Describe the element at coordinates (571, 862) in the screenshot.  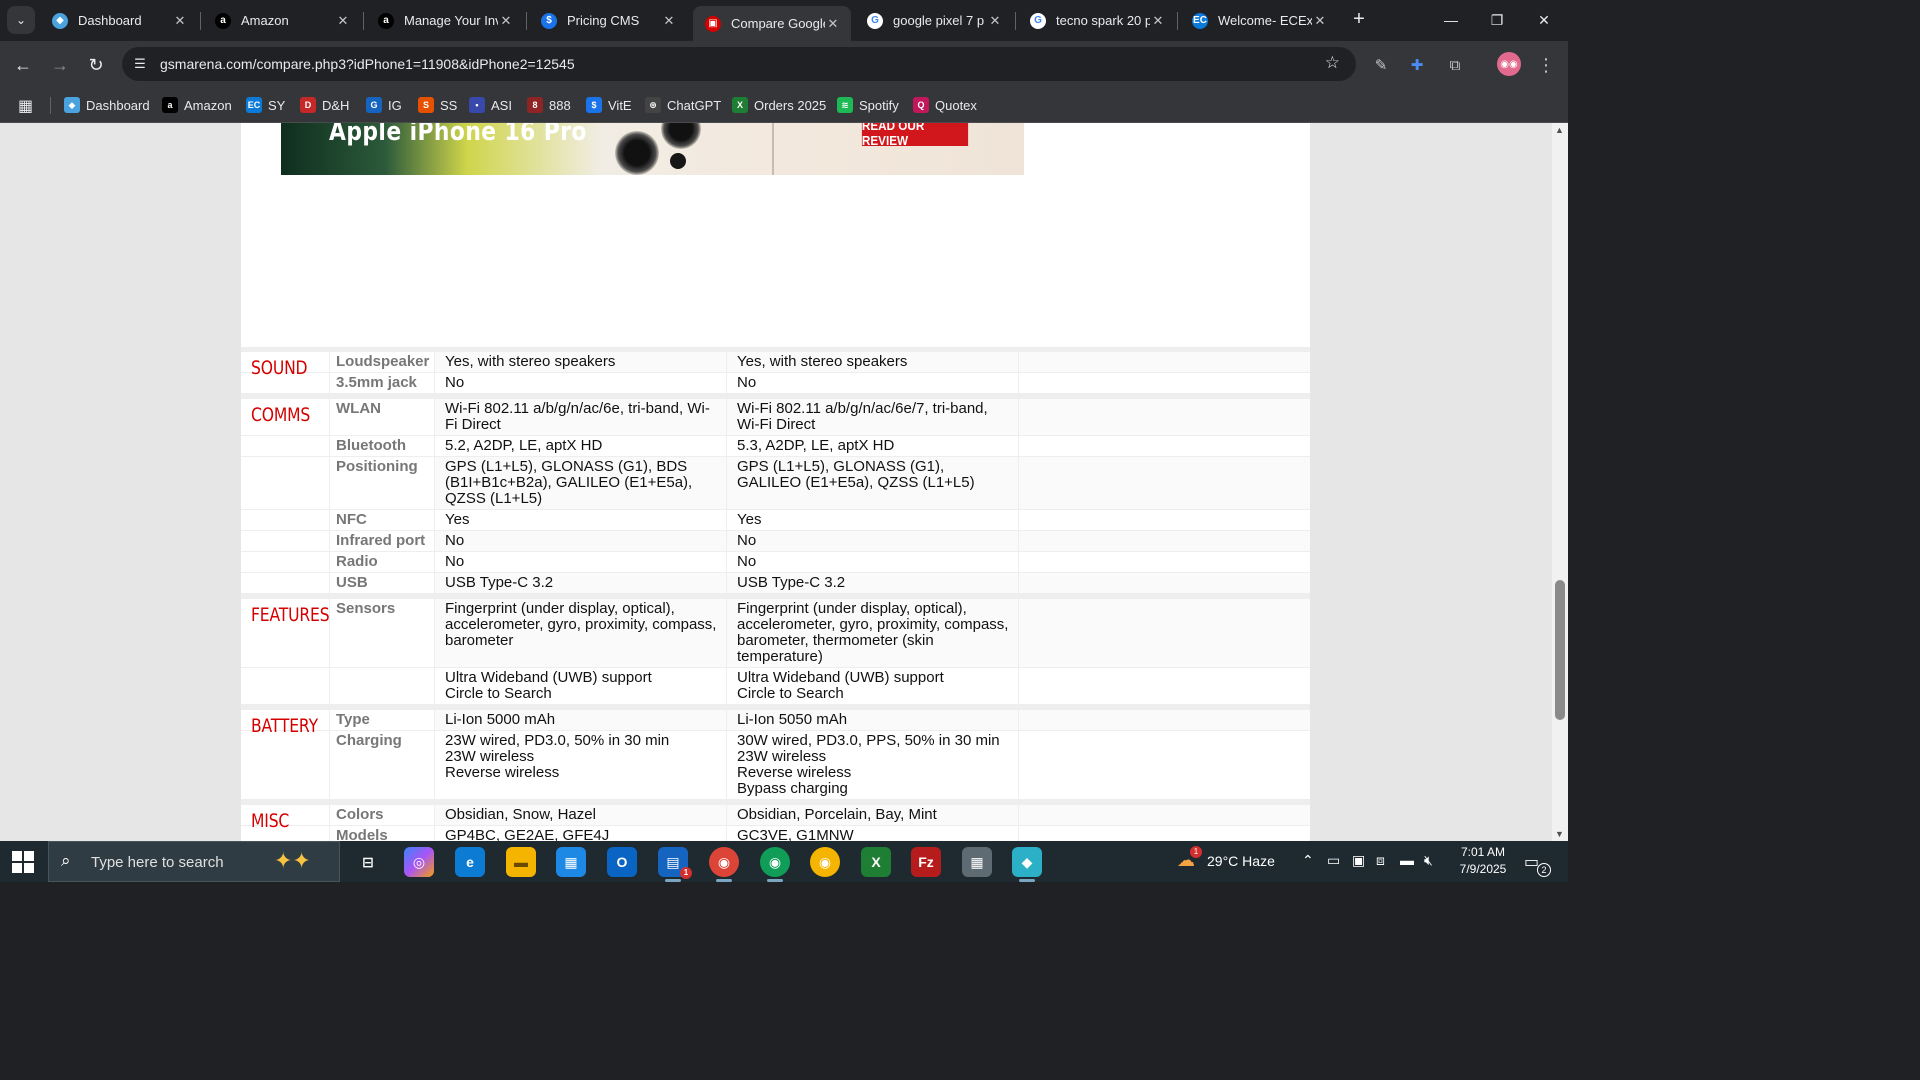
I see `store-icon: ▦` at that location.